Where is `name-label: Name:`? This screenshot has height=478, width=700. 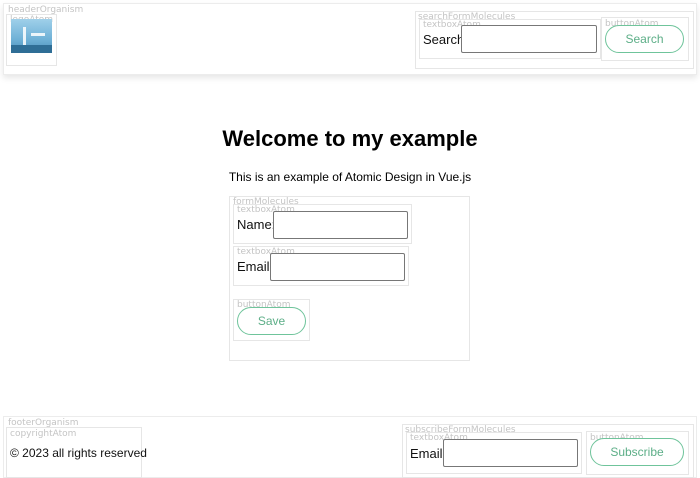
name-label: Name: is located at coordinates (256, 224).